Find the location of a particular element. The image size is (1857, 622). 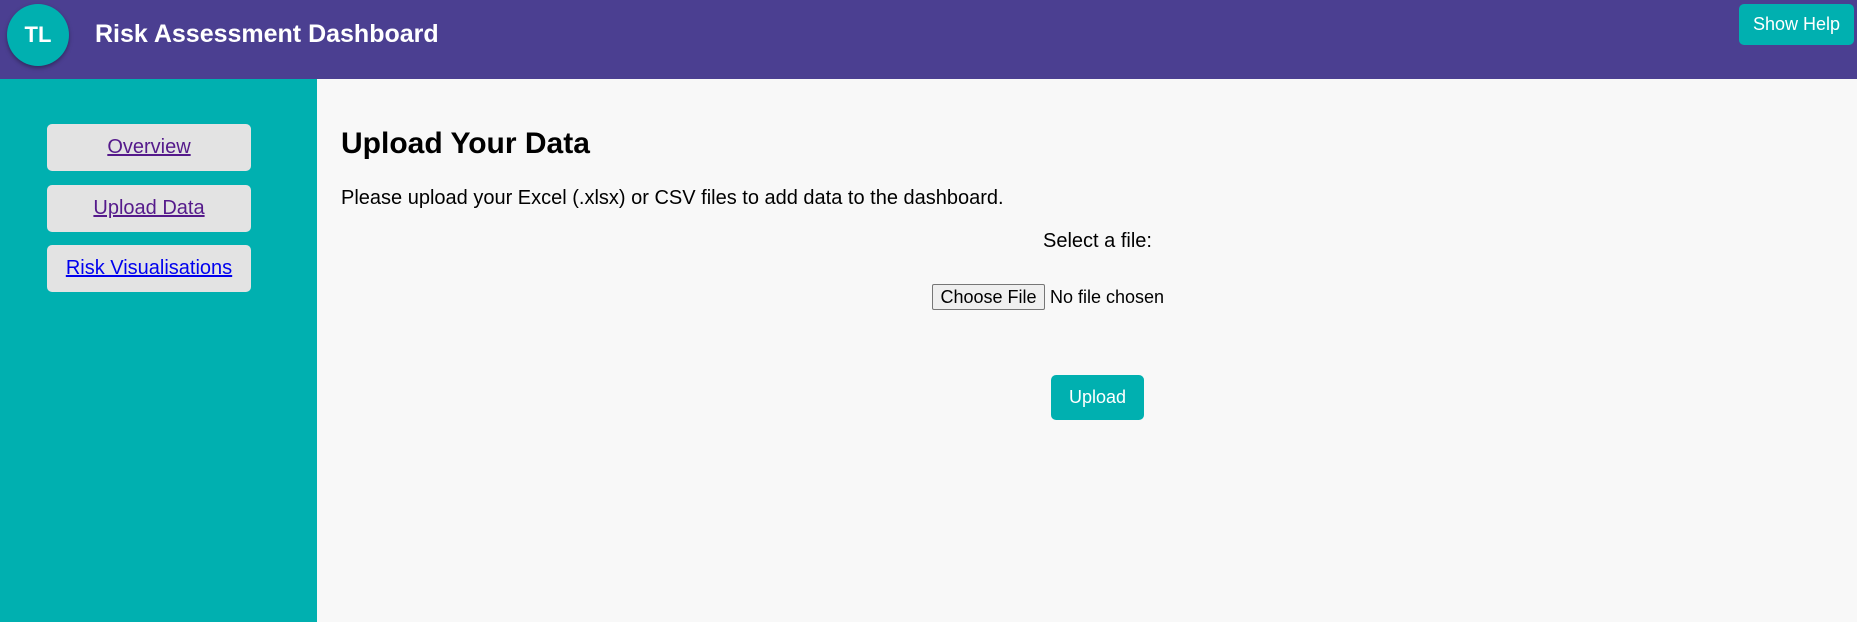

file-status-text: No file chosen is located at coordinates (1107, 296).